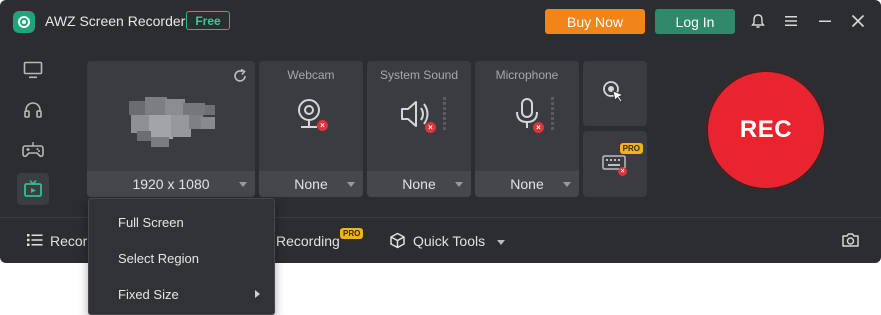 This screenshot has width=881, height=315. I want to click on menu-item-label: Fixed Size, so click(148, 294).